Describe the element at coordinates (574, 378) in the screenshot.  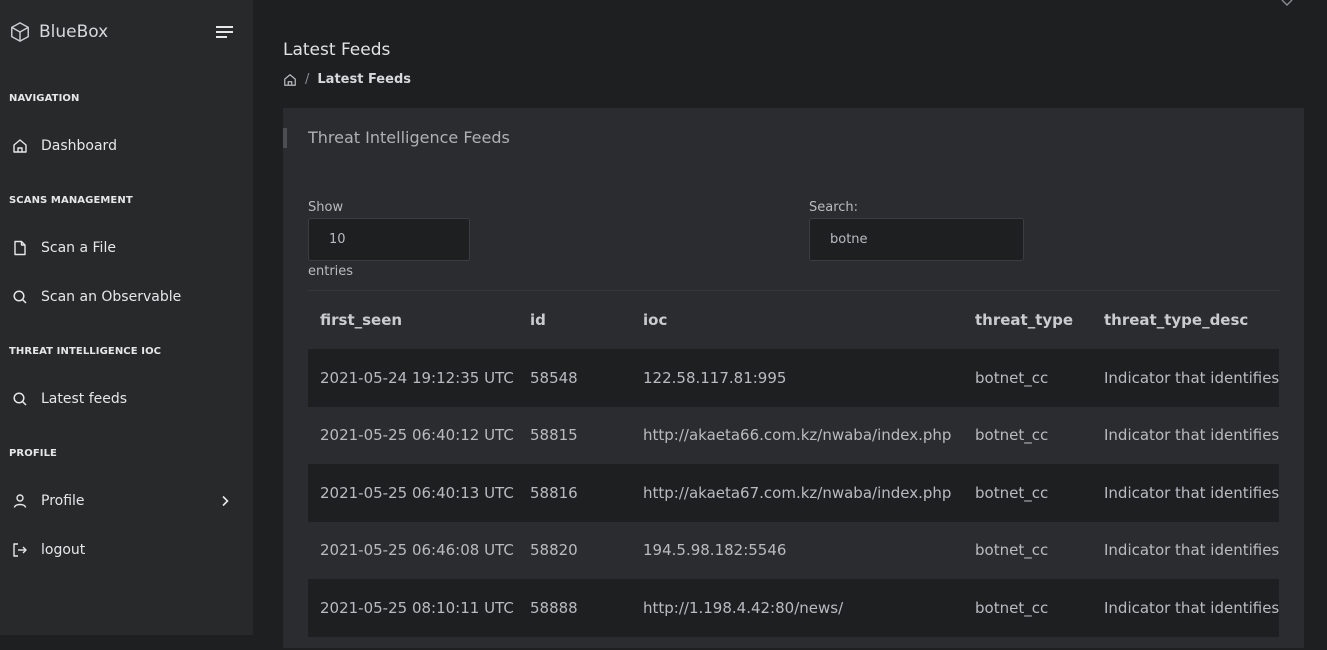
I see `cell-id: 58548` at that location.